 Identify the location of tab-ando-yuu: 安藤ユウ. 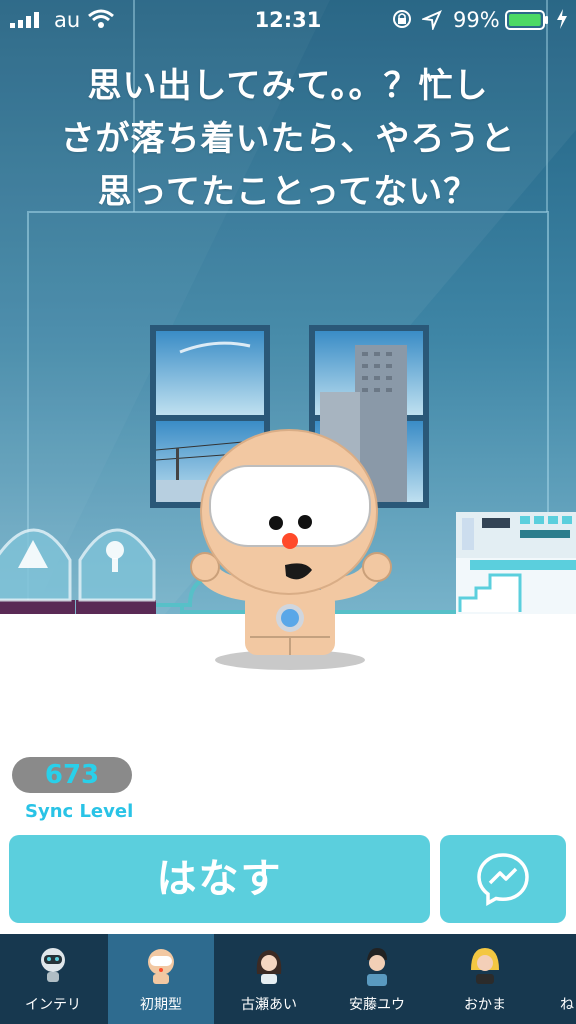
(377, 979).